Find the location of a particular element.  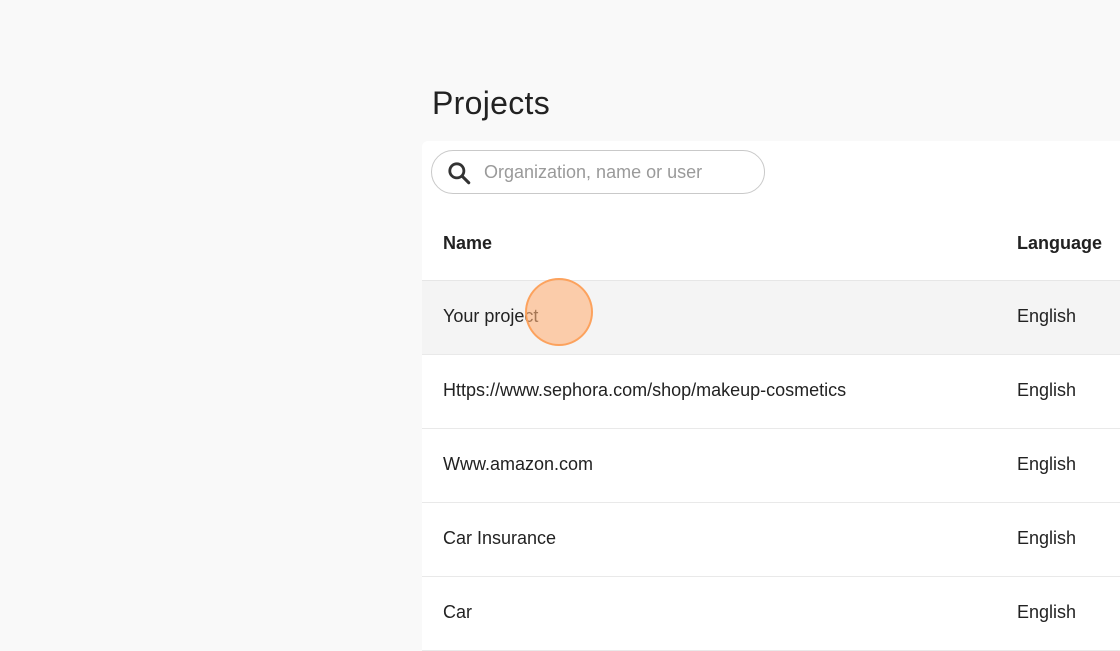

project-name: Your project is located at coordinates (490, 316).